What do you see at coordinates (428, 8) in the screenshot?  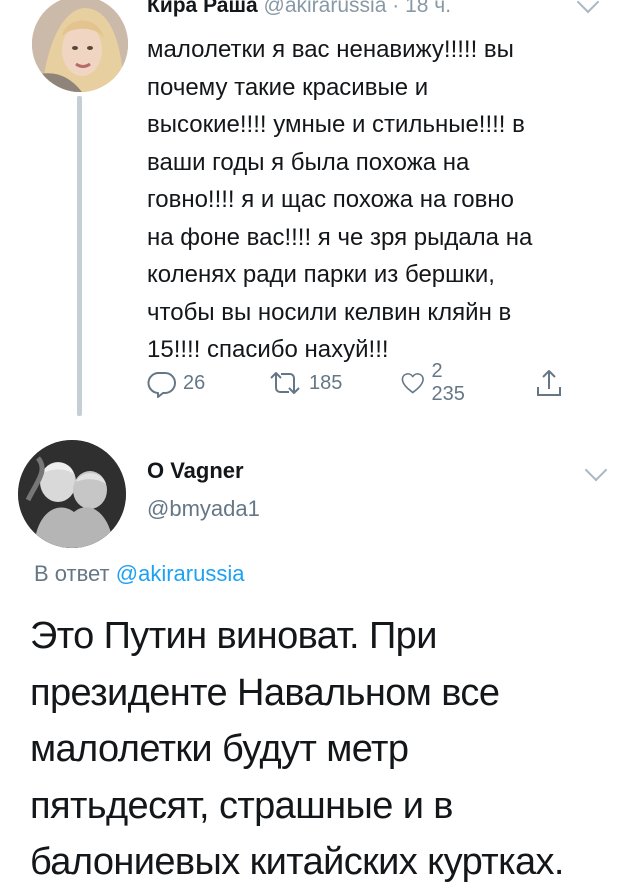 I see `timestamp: 18 ч.` at bounding box center [428, 8].